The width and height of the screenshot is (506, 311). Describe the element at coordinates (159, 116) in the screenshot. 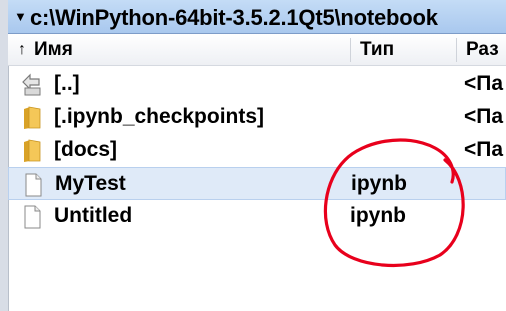

I see `file-name: [.ipynb_checkpoints]` at that location.